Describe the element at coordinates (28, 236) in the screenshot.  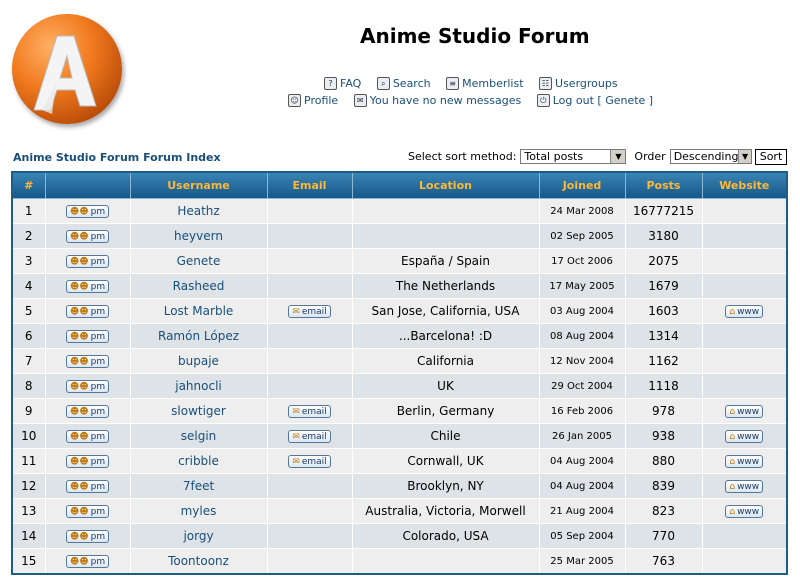
I see `rank-cell: 2` at that location.